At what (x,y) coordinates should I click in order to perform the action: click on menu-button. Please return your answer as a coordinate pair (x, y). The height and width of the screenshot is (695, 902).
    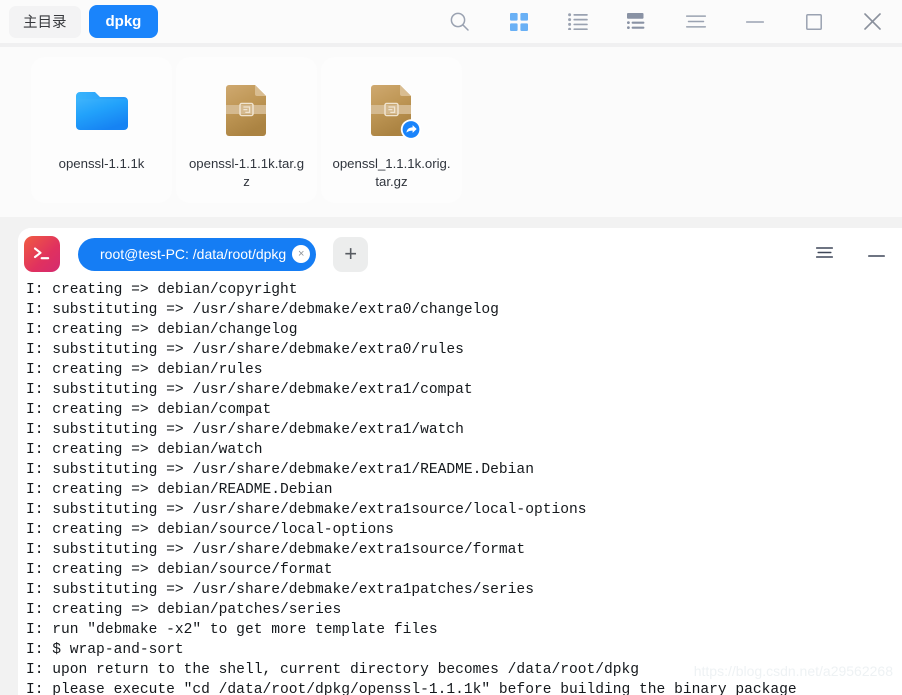
    Looking at the image, I should click on (695, 21).